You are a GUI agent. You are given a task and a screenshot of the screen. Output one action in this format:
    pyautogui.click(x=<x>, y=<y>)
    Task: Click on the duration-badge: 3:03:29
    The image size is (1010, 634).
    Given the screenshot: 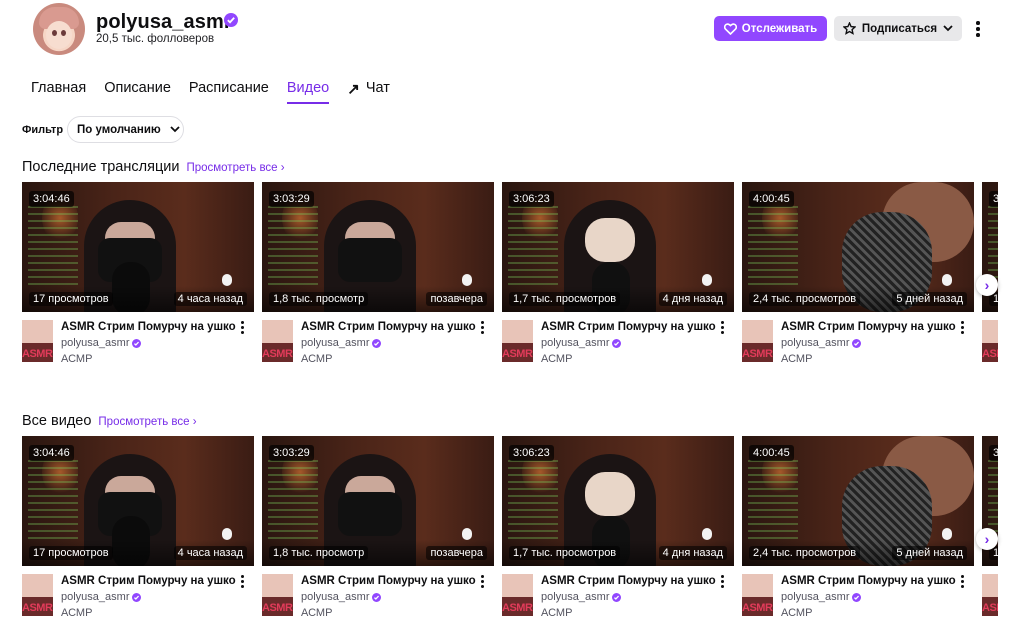 What is the action you would take?
    pyautogui.click(x=291, y=453)
    